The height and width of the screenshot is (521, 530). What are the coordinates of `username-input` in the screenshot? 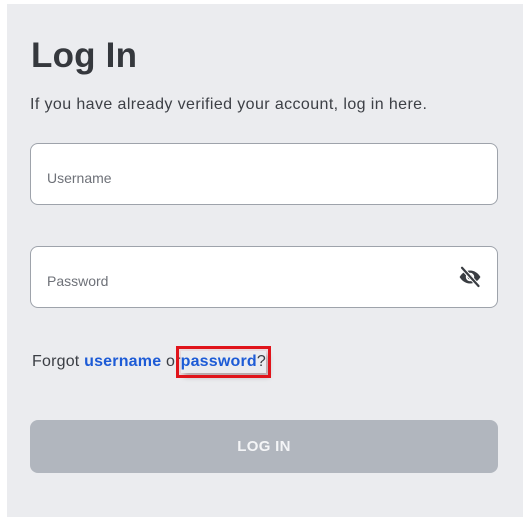 It's located at (247, 178).